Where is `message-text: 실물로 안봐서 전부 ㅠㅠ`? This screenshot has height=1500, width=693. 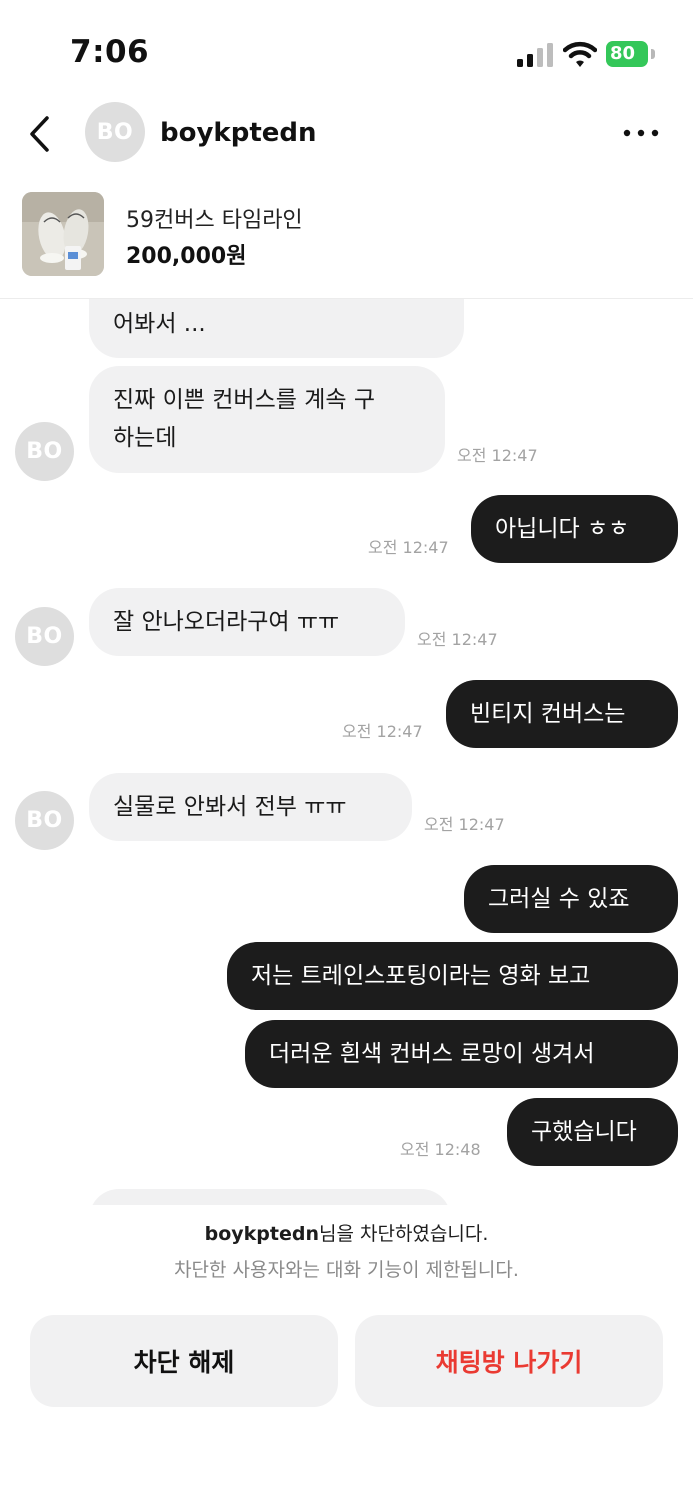
message-text: 실물로 안봐서 전부 ㅠㅠ is located at coordinates (230, 807).